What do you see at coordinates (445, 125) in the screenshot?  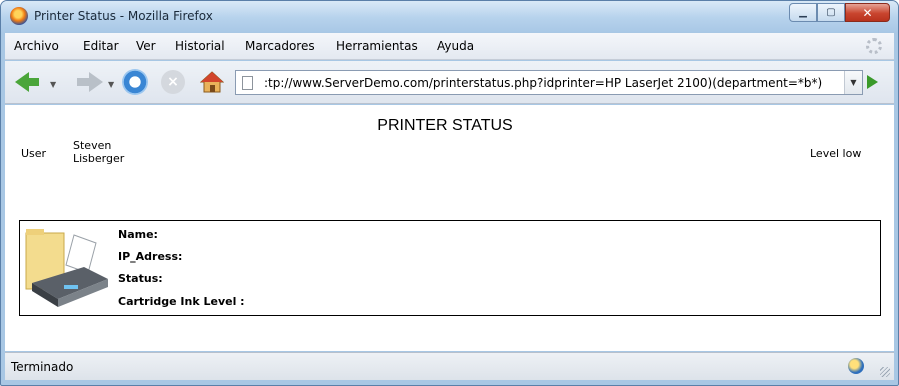 I see `page-title: PRINTER STATUS` at bounding box center [445, 125].